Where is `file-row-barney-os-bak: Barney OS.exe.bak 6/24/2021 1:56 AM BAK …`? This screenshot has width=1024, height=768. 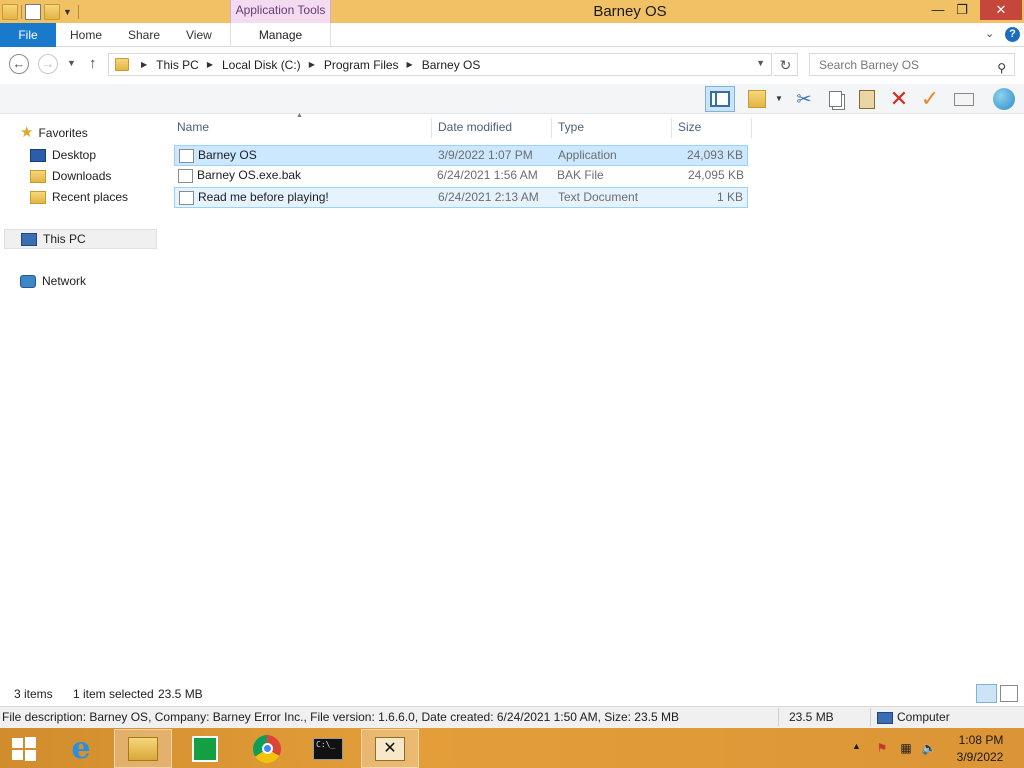
file-row-barney-os-bak: Barney OS.exe.bak 6/24/2021 1:56 AM BAK … is located at coordinates (461, 176).